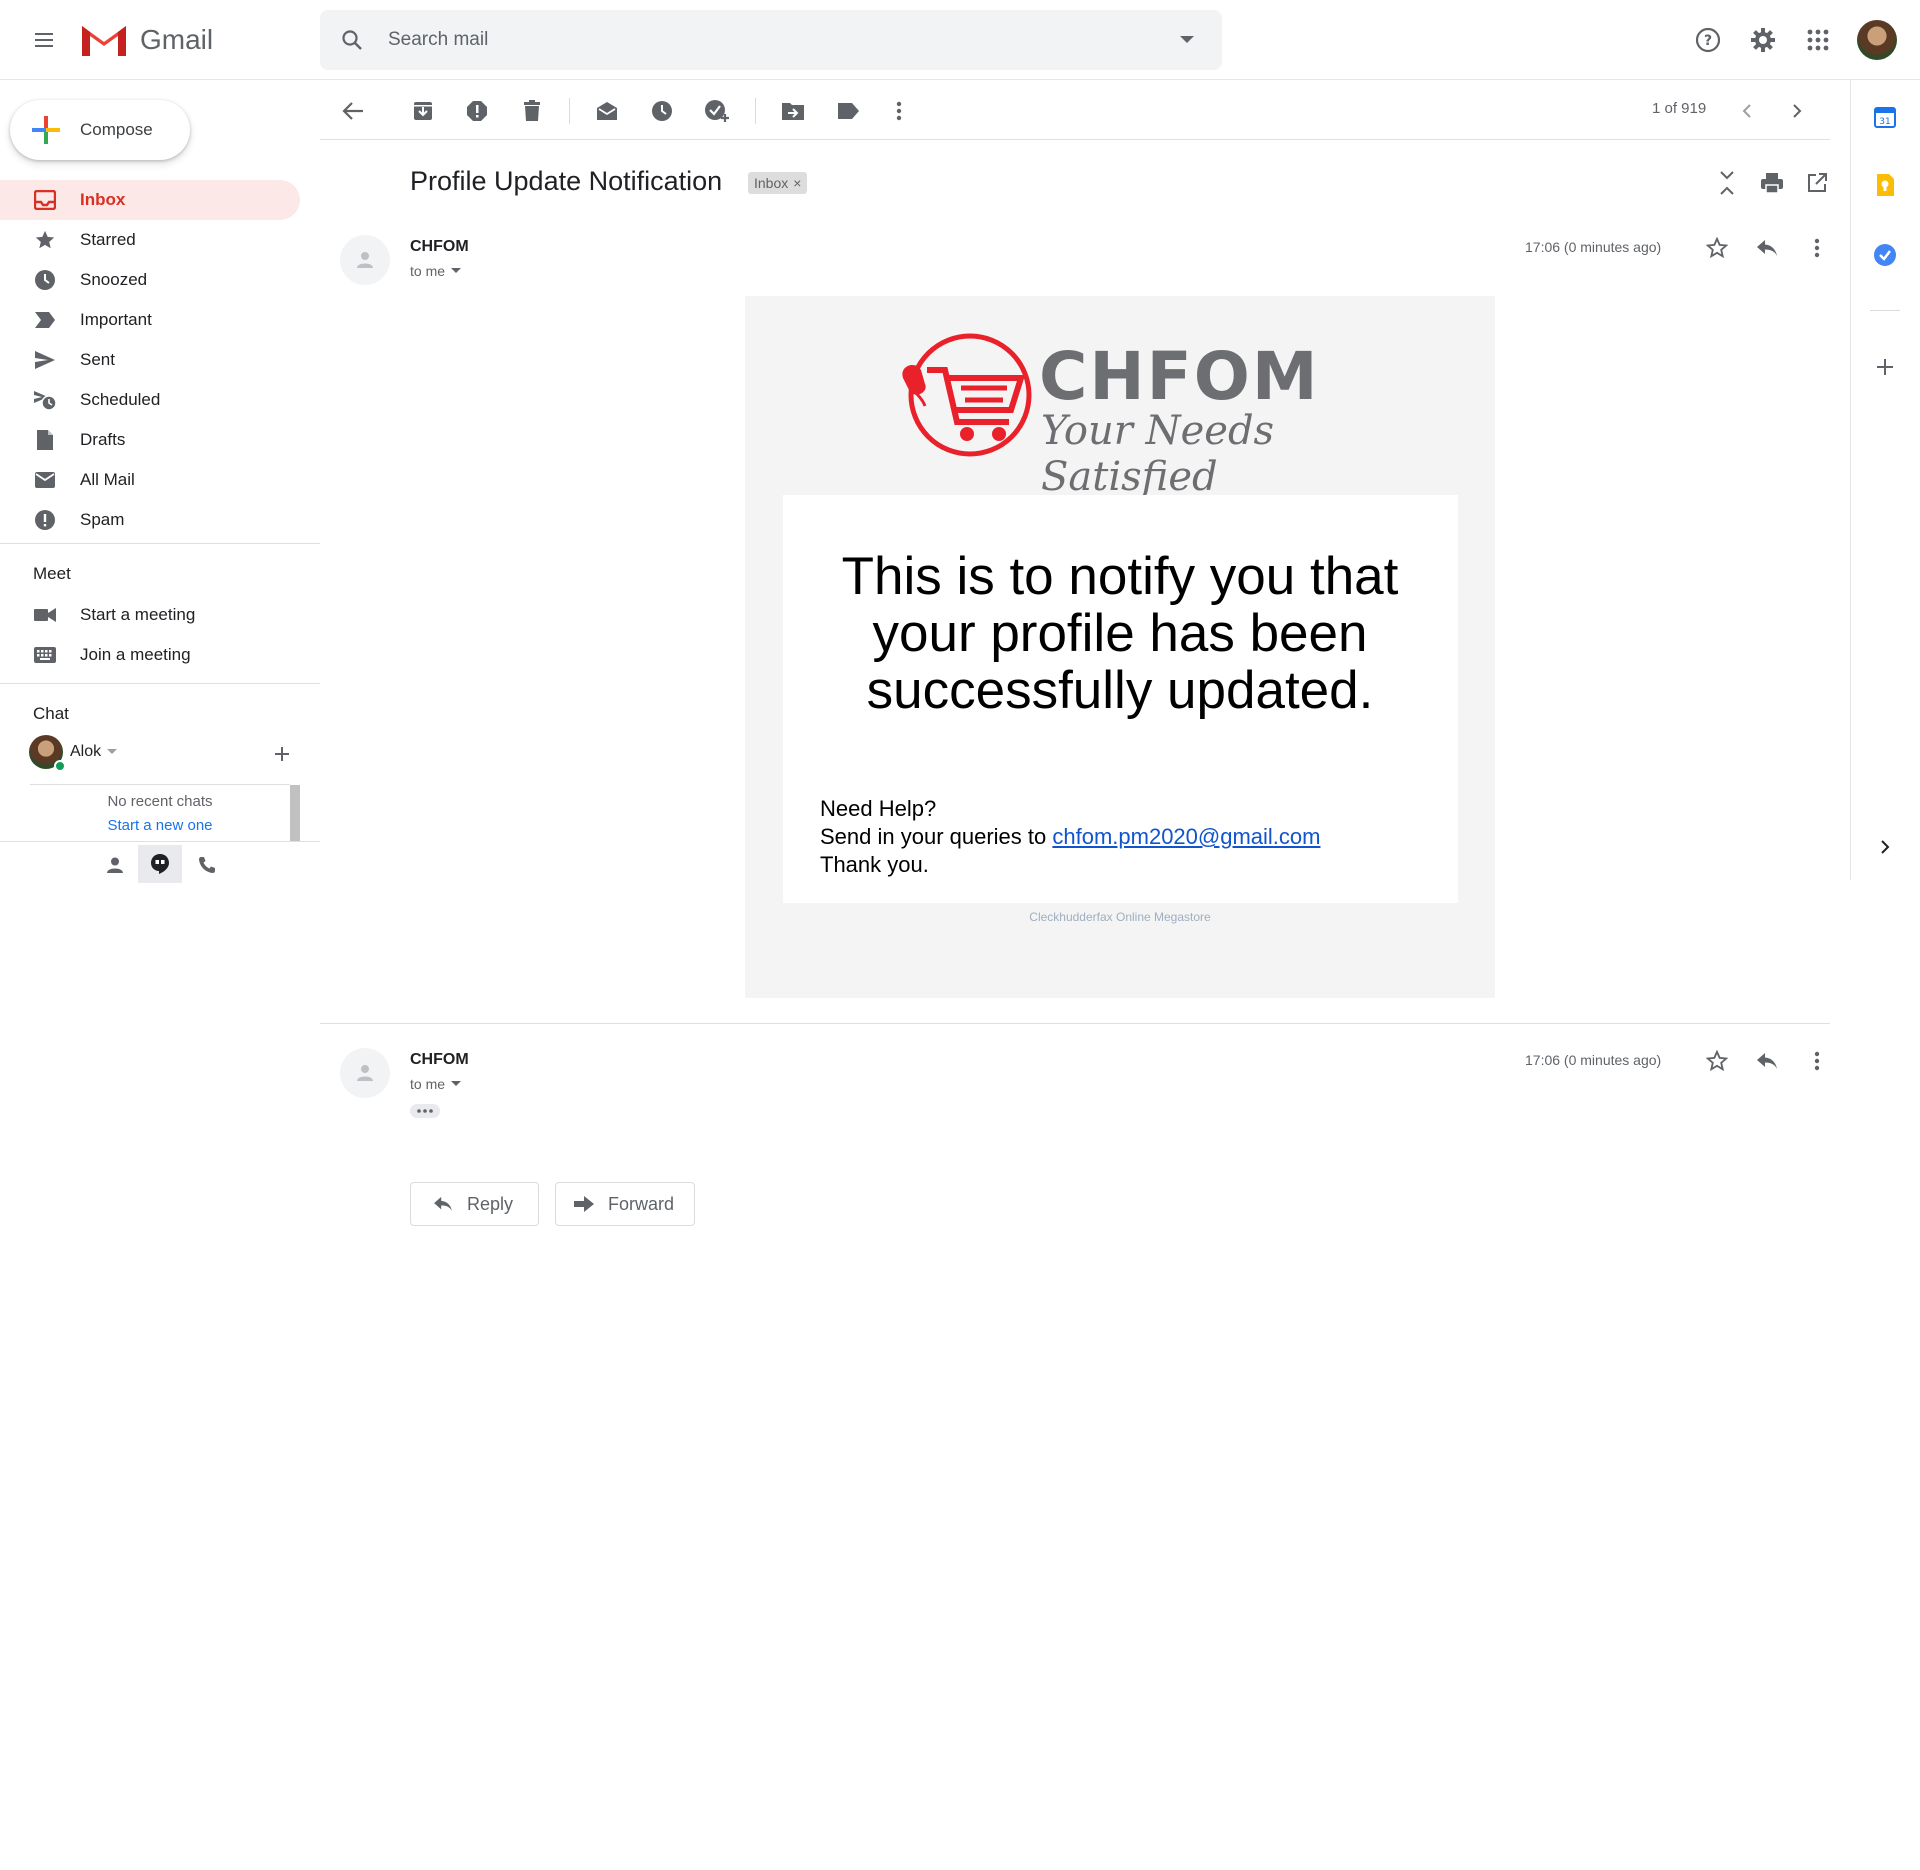 The height and width of the screenshot is (1870, 1920). Describe the element at coordinates (45, 440) in the screenshot. I see `draft-icon` at that location.